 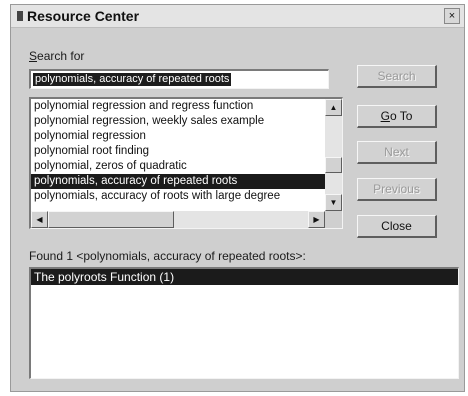 I want to click on window-title: Resource Center, so click(x=83, y=16).